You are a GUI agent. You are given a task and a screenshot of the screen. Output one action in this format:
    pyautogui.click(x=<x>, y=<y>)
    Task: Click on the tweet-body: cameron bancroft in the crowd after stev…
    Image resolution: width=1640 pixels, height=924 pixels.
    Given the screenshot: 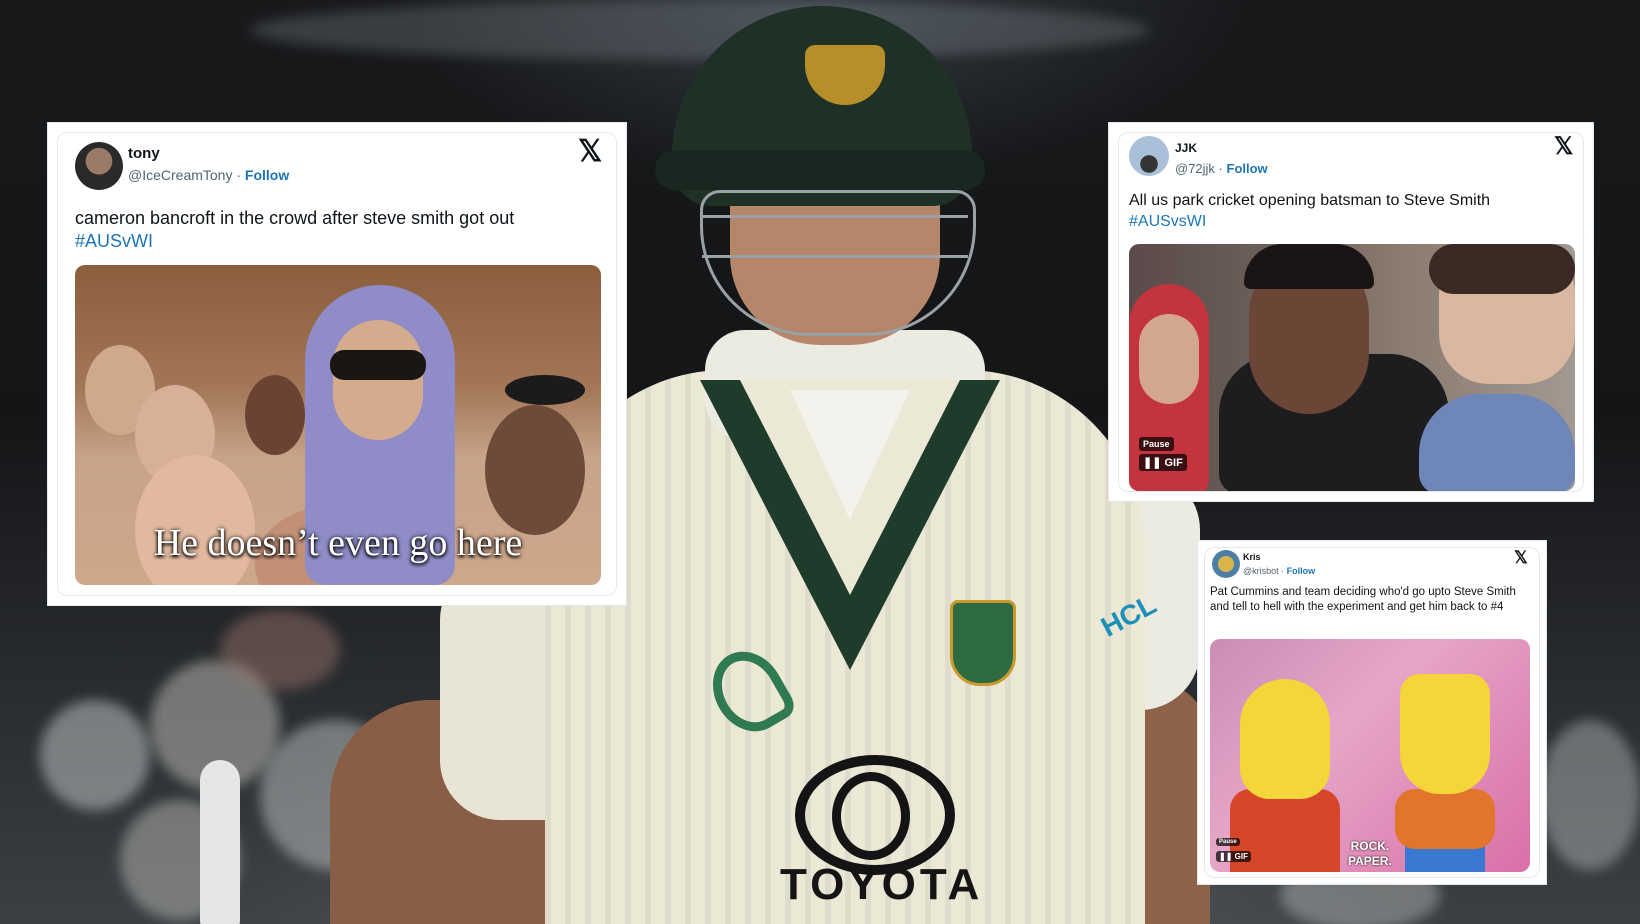 What is the action you would take?
    pyautogui.click(x=295, y=218)
    